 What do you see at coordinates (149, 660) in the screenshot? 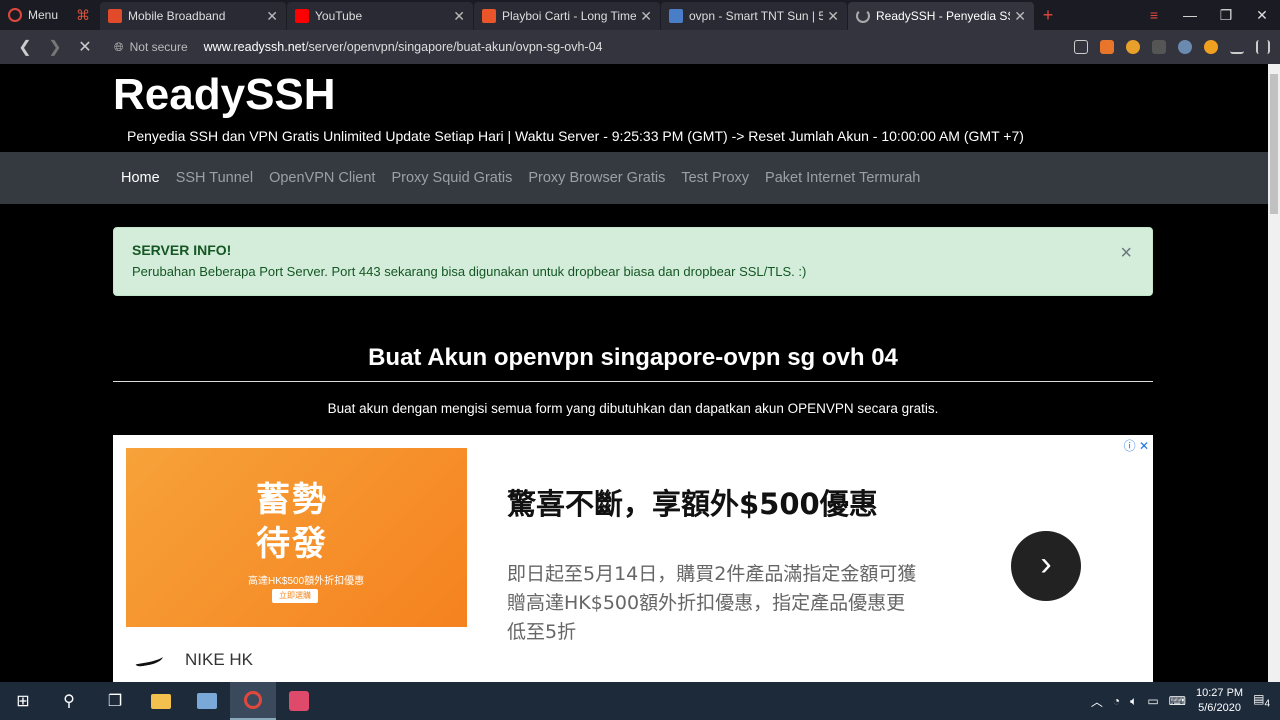
I see `nike-logo-icon` at bounding box center [149, 660].